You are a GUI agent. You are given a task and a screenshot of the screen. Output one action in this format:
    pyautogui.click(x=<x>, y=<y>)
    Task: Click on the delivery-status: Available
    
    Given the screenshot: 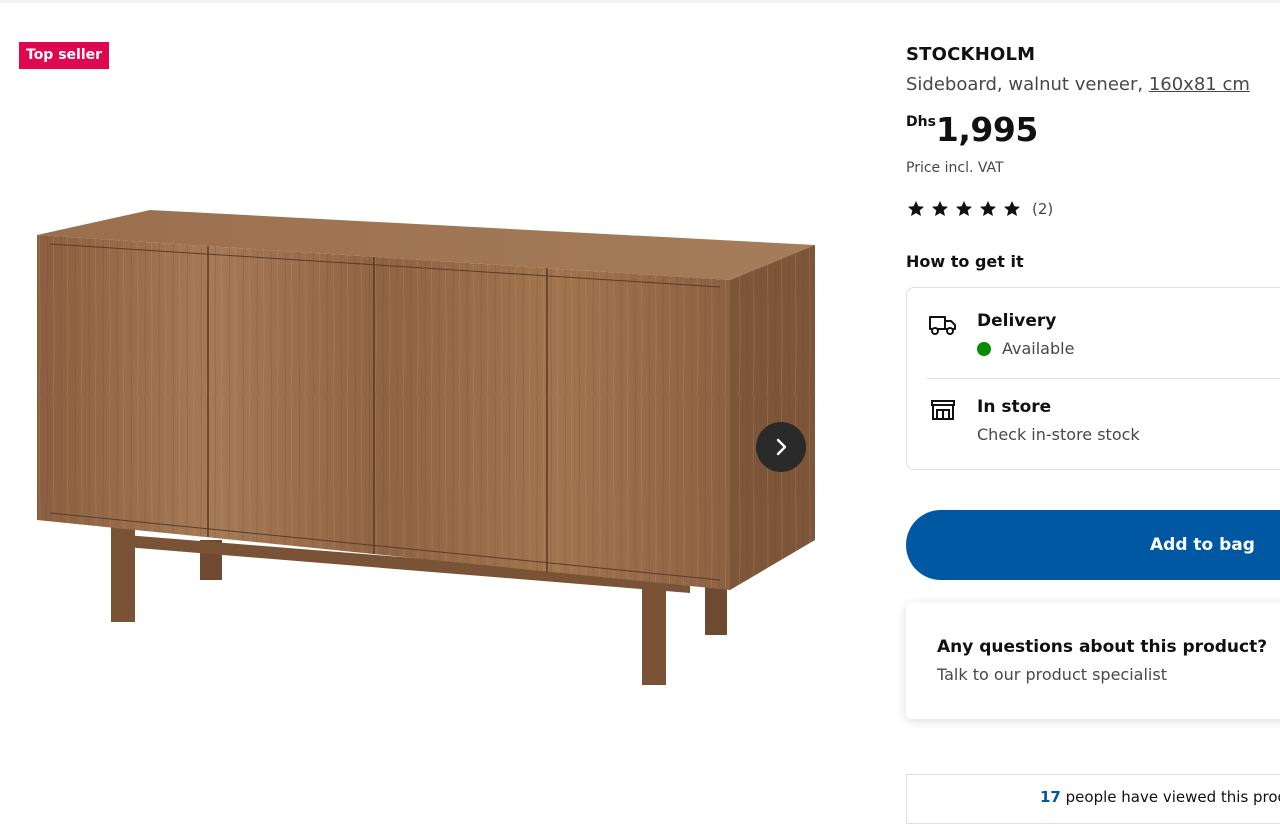 What is the action you would take?
    pyautogui.click(x=1025, y=348)
    